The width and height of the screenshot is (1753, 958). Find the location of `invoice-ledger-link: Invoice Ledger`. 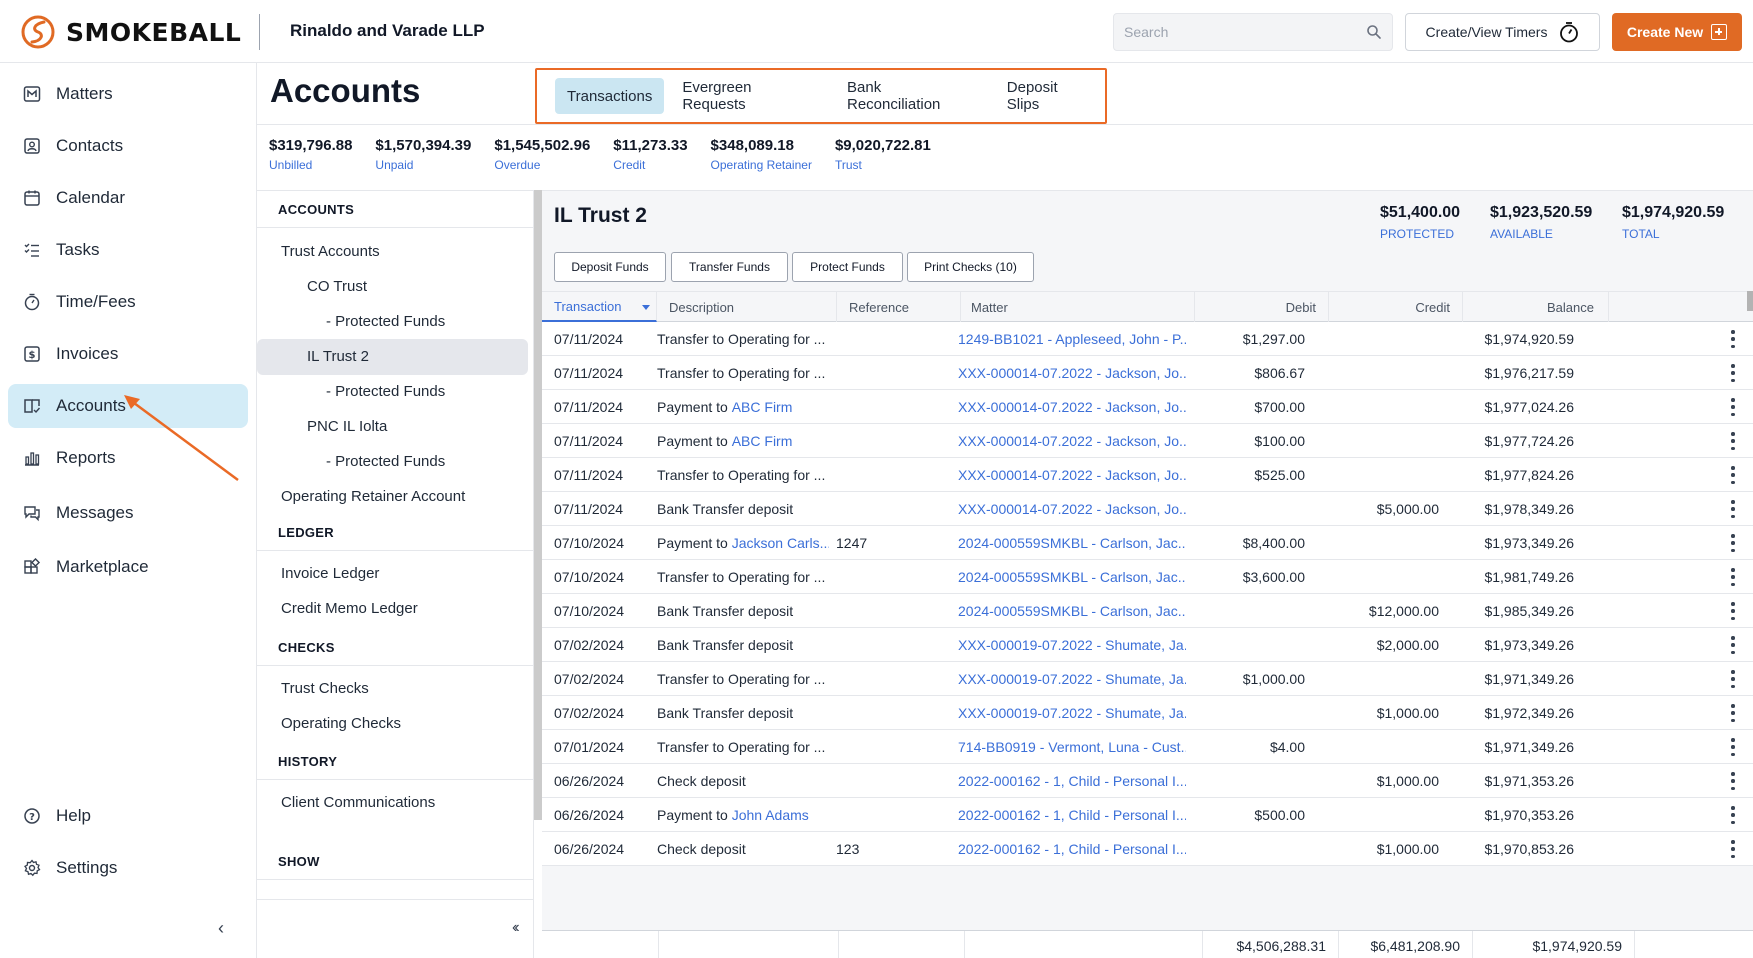

invoice-ledger-link: Invoice Ledger is located at coordinates (330, 573).